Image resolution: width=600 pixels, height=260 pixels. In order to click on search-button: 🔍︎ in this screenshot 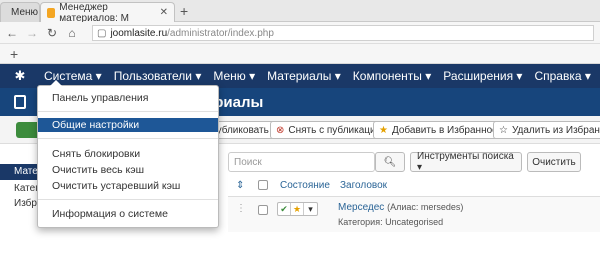, I will do `click(390, 162)`.